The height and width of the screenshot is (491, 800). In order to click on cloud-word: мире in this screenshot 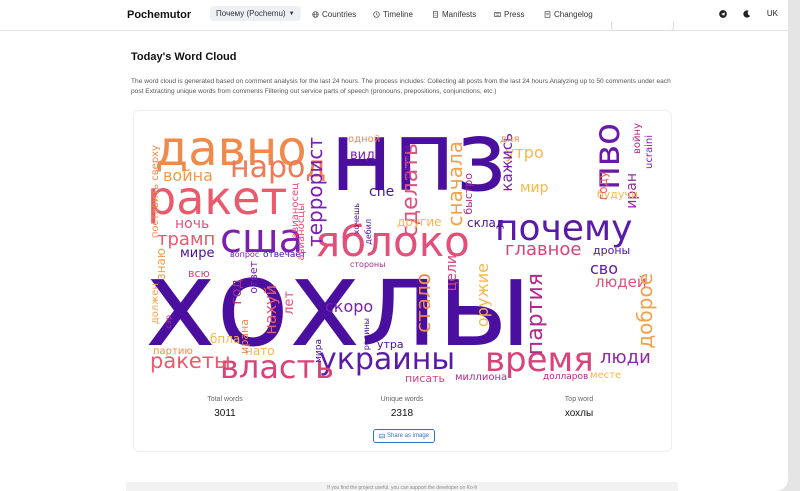, I will do `click(197, 253)`.